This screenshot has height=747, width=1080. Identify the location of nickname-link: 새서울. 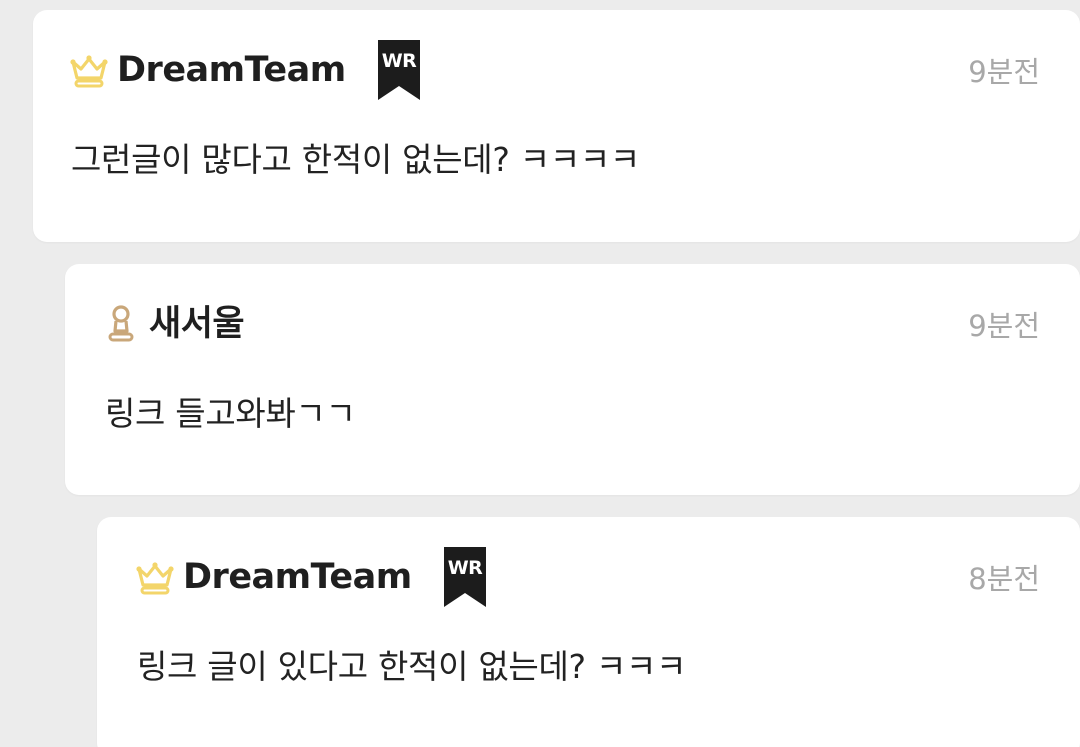
(197, 324).